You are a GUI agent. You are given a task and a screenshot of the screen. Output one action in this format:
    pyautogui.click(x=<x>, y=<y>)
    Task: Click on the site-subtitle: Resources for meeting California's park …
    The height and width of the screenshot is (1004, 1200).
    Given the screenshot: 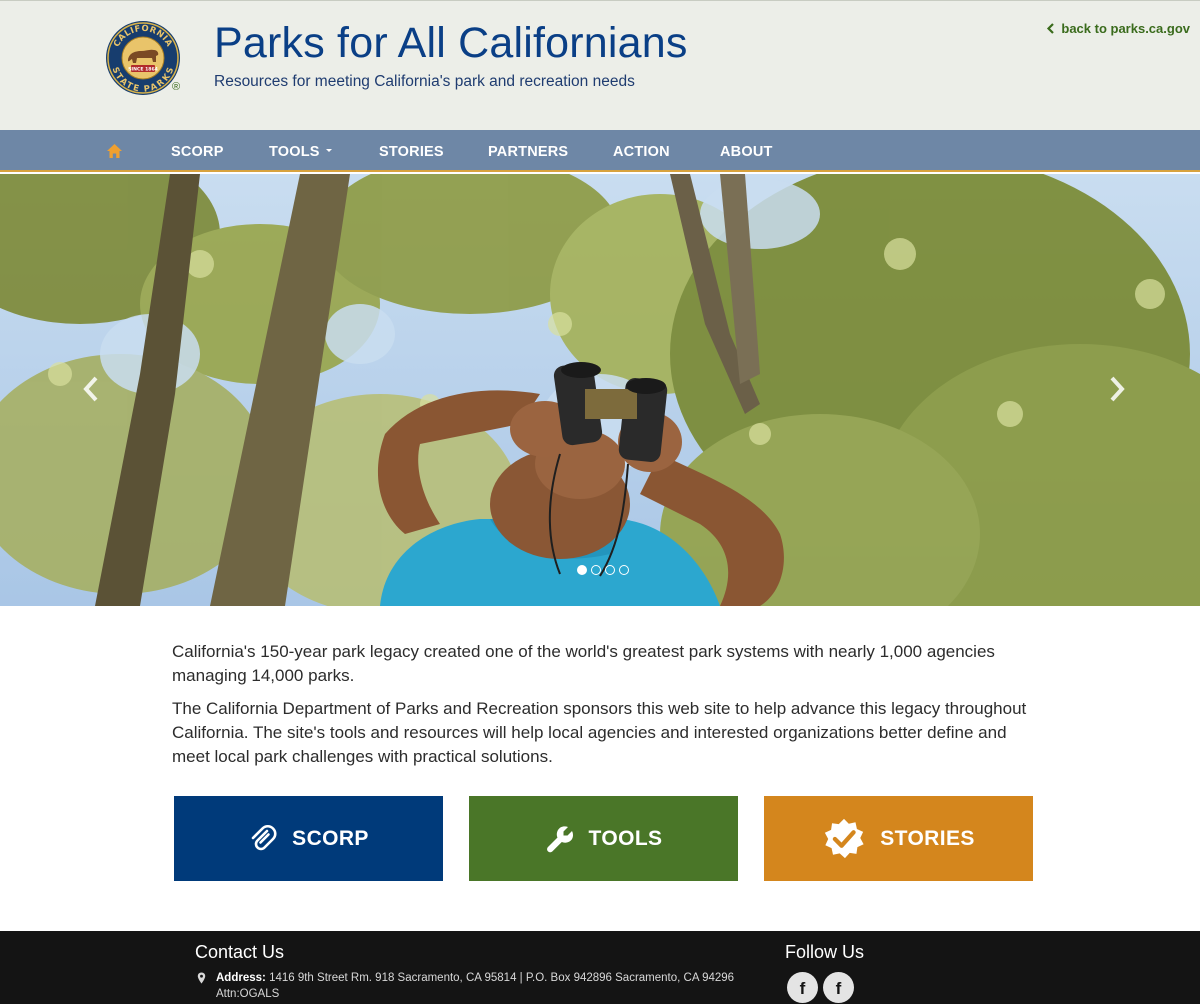 What is the action you would take?
    pyautogui.click(x=424, y=81)
    